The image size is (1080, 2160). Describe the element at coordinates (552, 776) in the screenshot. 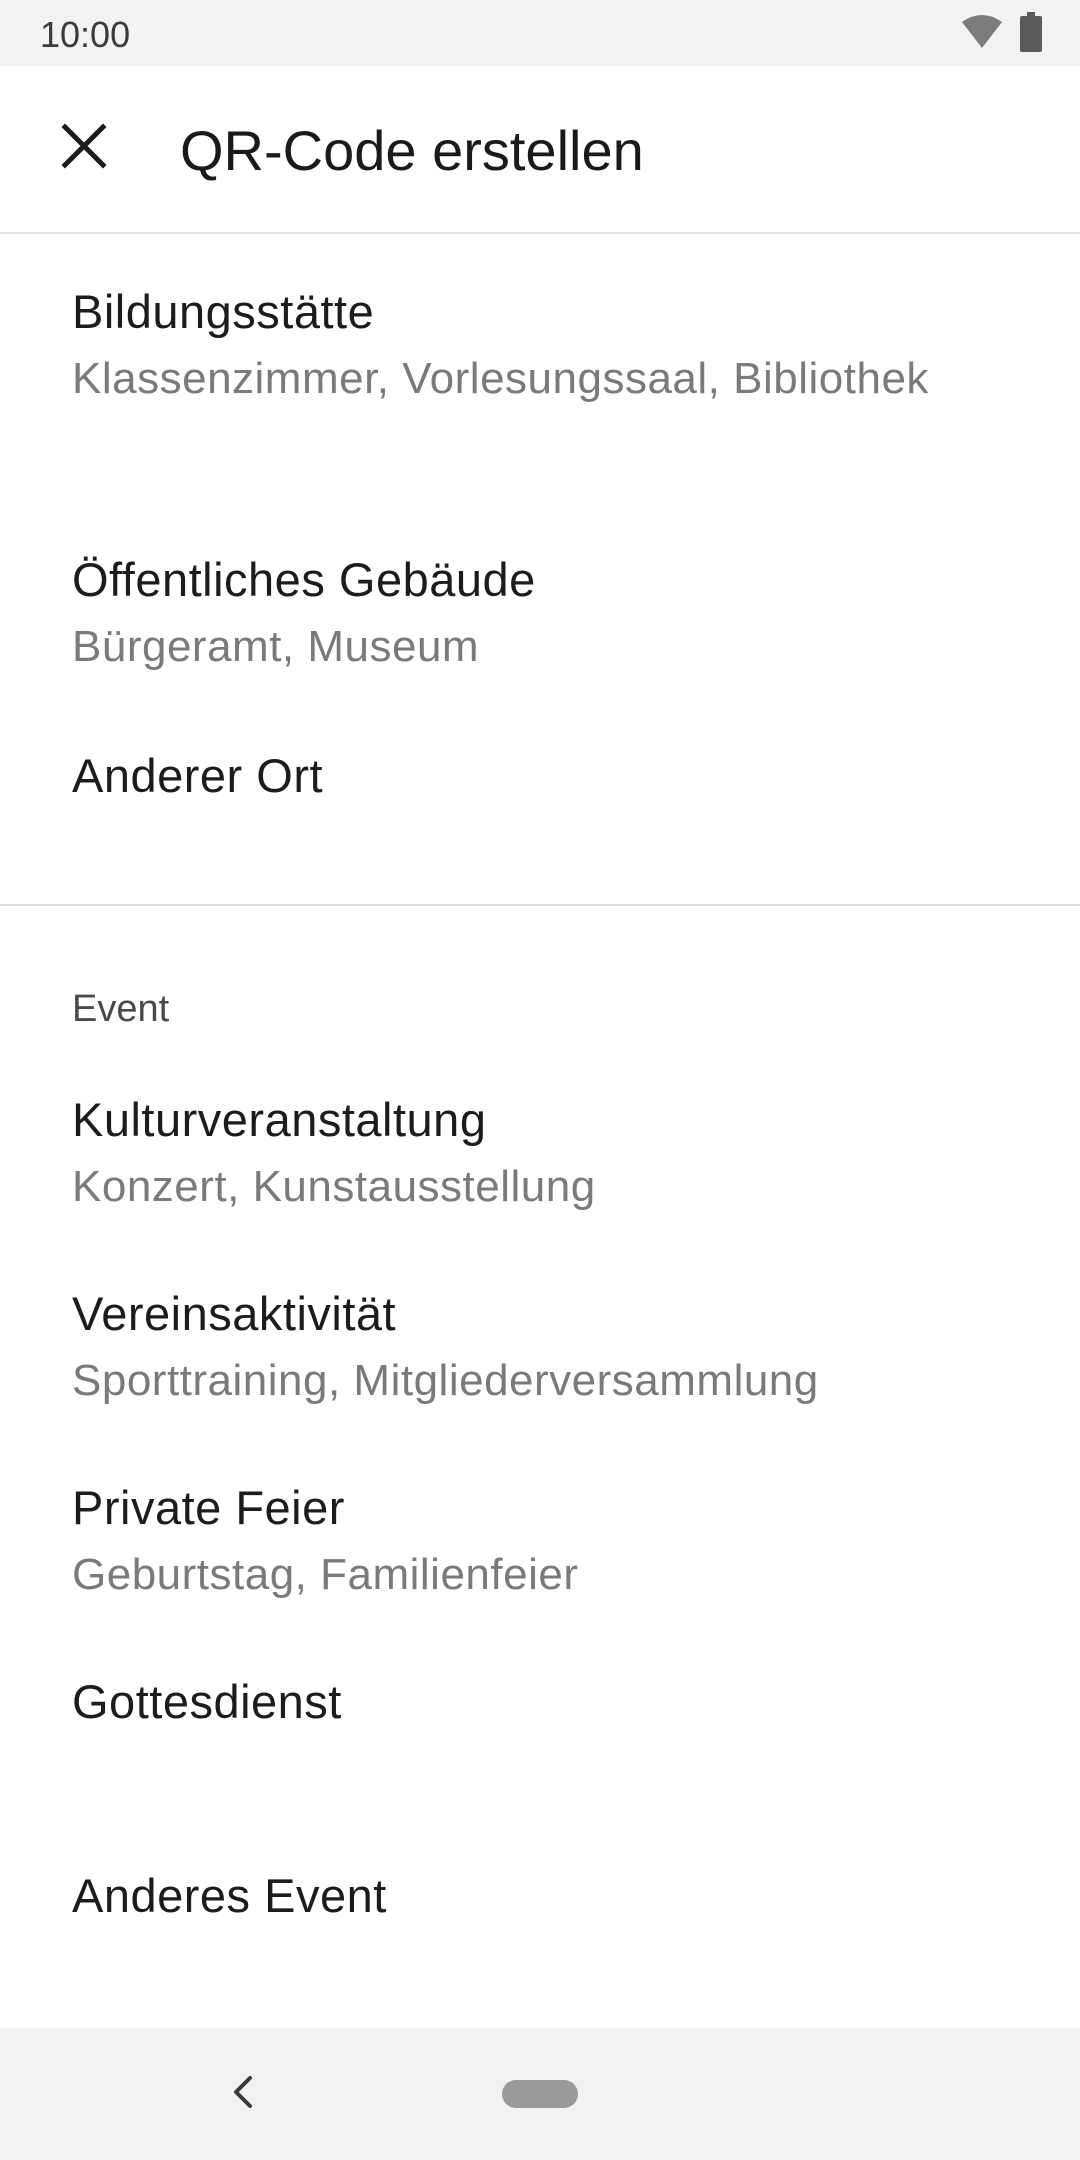

I see `list-item-anderer-ort: Anderer Ort` at that location.